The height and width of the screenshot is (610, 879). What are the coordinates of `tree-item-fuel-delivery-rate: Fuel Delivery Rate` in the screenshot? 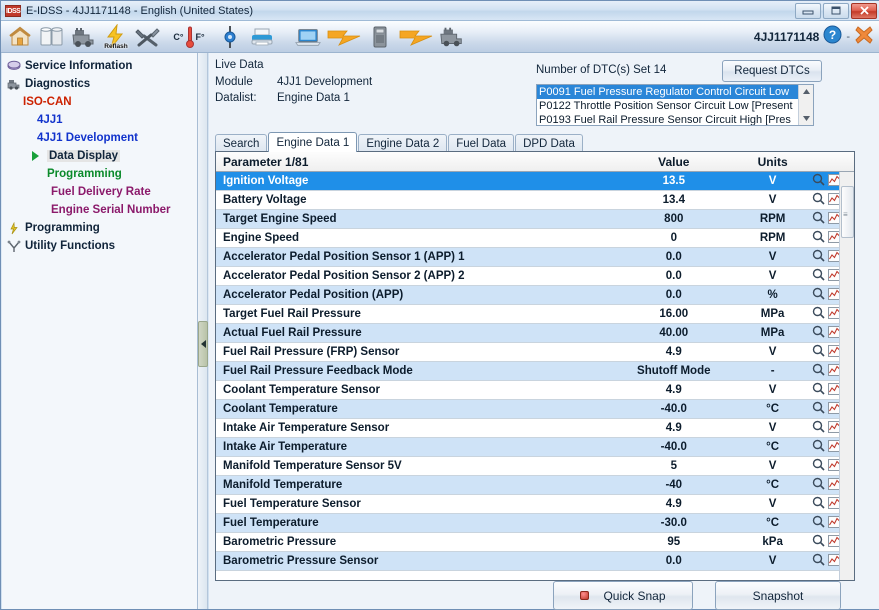 It's located at (101, 192).